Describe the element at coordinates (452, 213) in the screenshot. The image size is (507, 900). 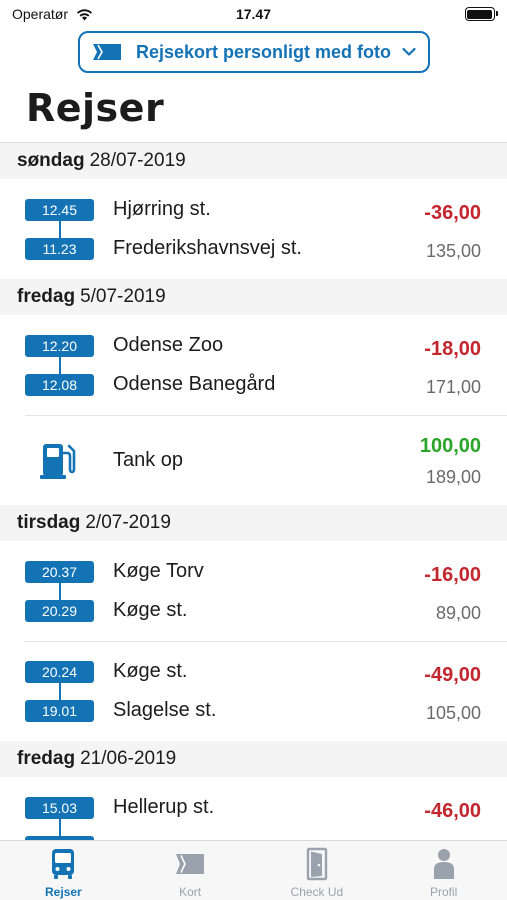
I see `trip-amount: -36,00` at that location.